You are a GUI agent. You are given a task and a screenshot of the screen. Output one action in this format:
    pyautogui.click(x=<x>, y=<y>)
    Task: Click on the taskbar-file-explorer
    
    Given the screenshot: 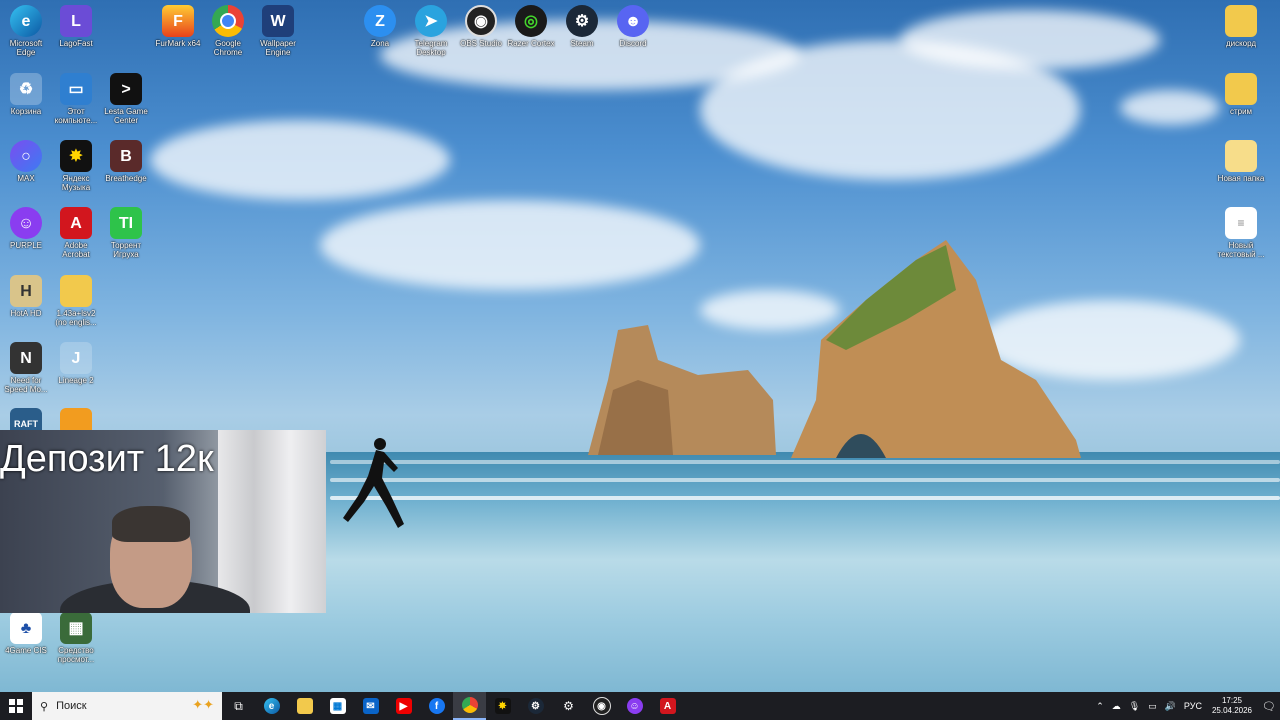 What is the action you would take?
    pyautogui.click(x=304, y=706)
    